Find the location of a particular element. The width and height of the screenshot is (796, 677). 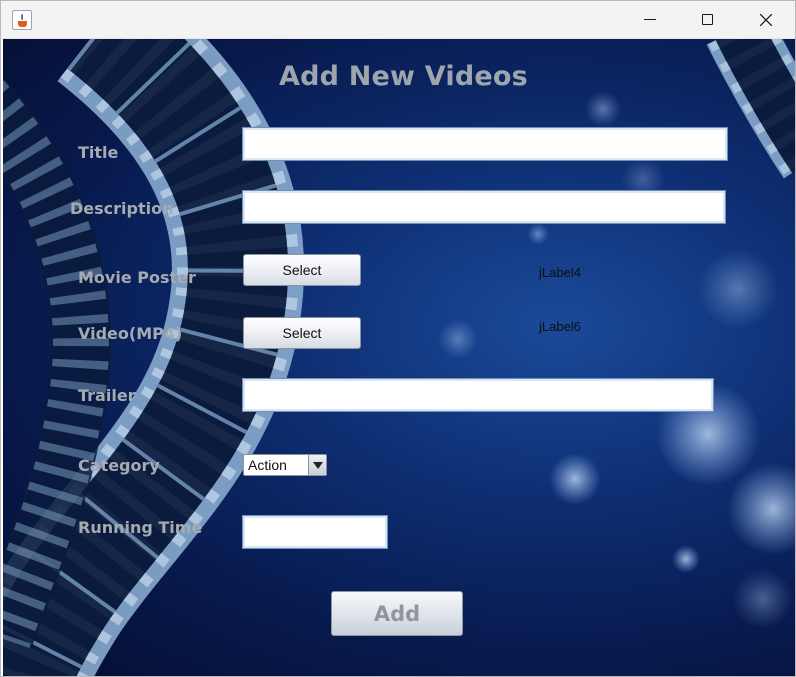

trailer-input is located at coordinates (478, 395).